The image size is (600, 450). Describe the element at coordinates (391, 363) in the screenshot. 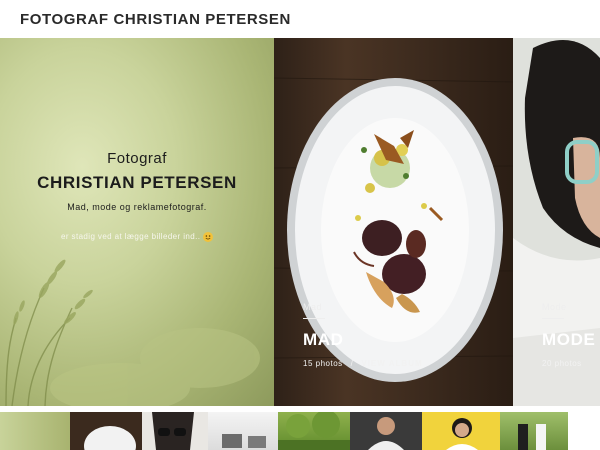

I see `view-album-link: VIEW ALBUM` at that location.